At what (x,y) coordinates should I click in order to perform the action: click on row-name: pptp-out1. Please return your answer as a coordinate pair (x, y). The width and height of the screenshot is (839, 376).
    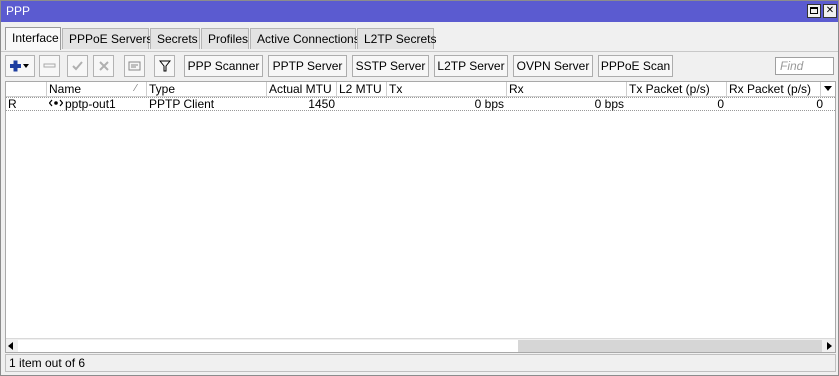
    Looking at the image, I should click on (90, 104).